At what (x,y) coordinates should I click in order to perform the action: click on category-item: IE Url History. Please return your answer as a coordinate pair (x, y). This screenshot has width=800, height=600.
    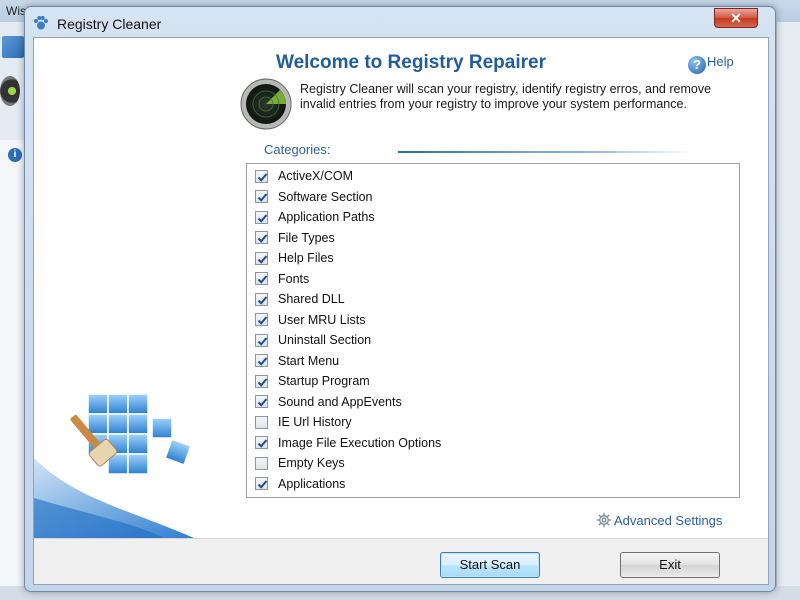
    Looking at the image, I should click on (303, 422).